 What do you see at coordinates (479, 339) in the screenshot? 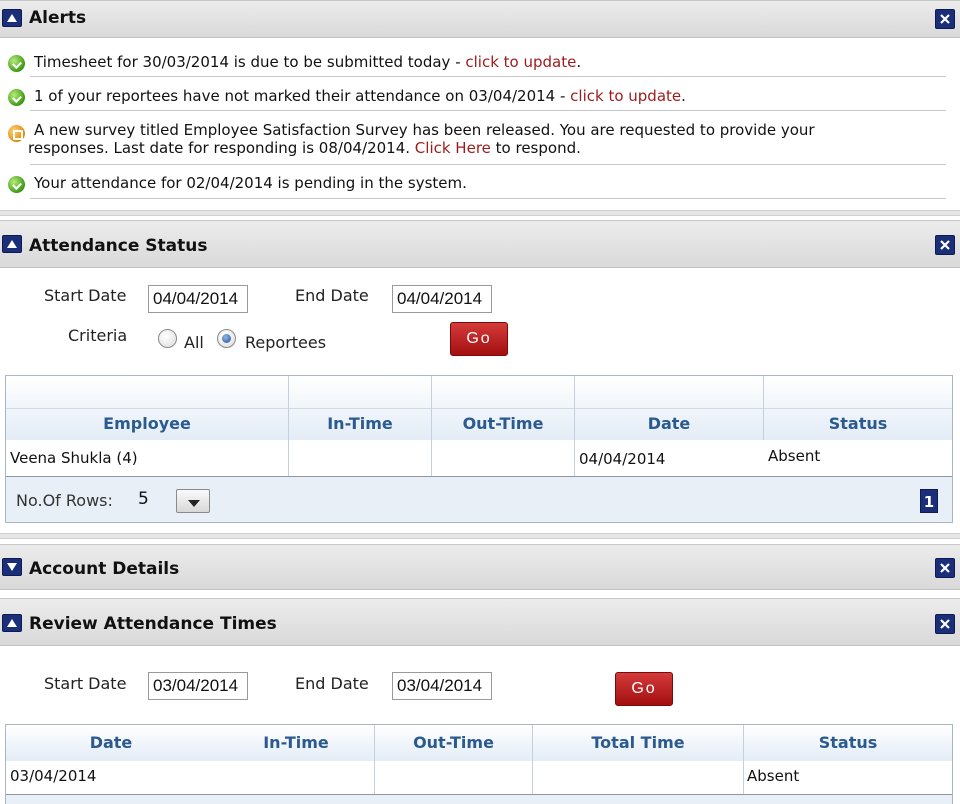
I see `attendance-go-button: Go` at bounding box center [479, 339].